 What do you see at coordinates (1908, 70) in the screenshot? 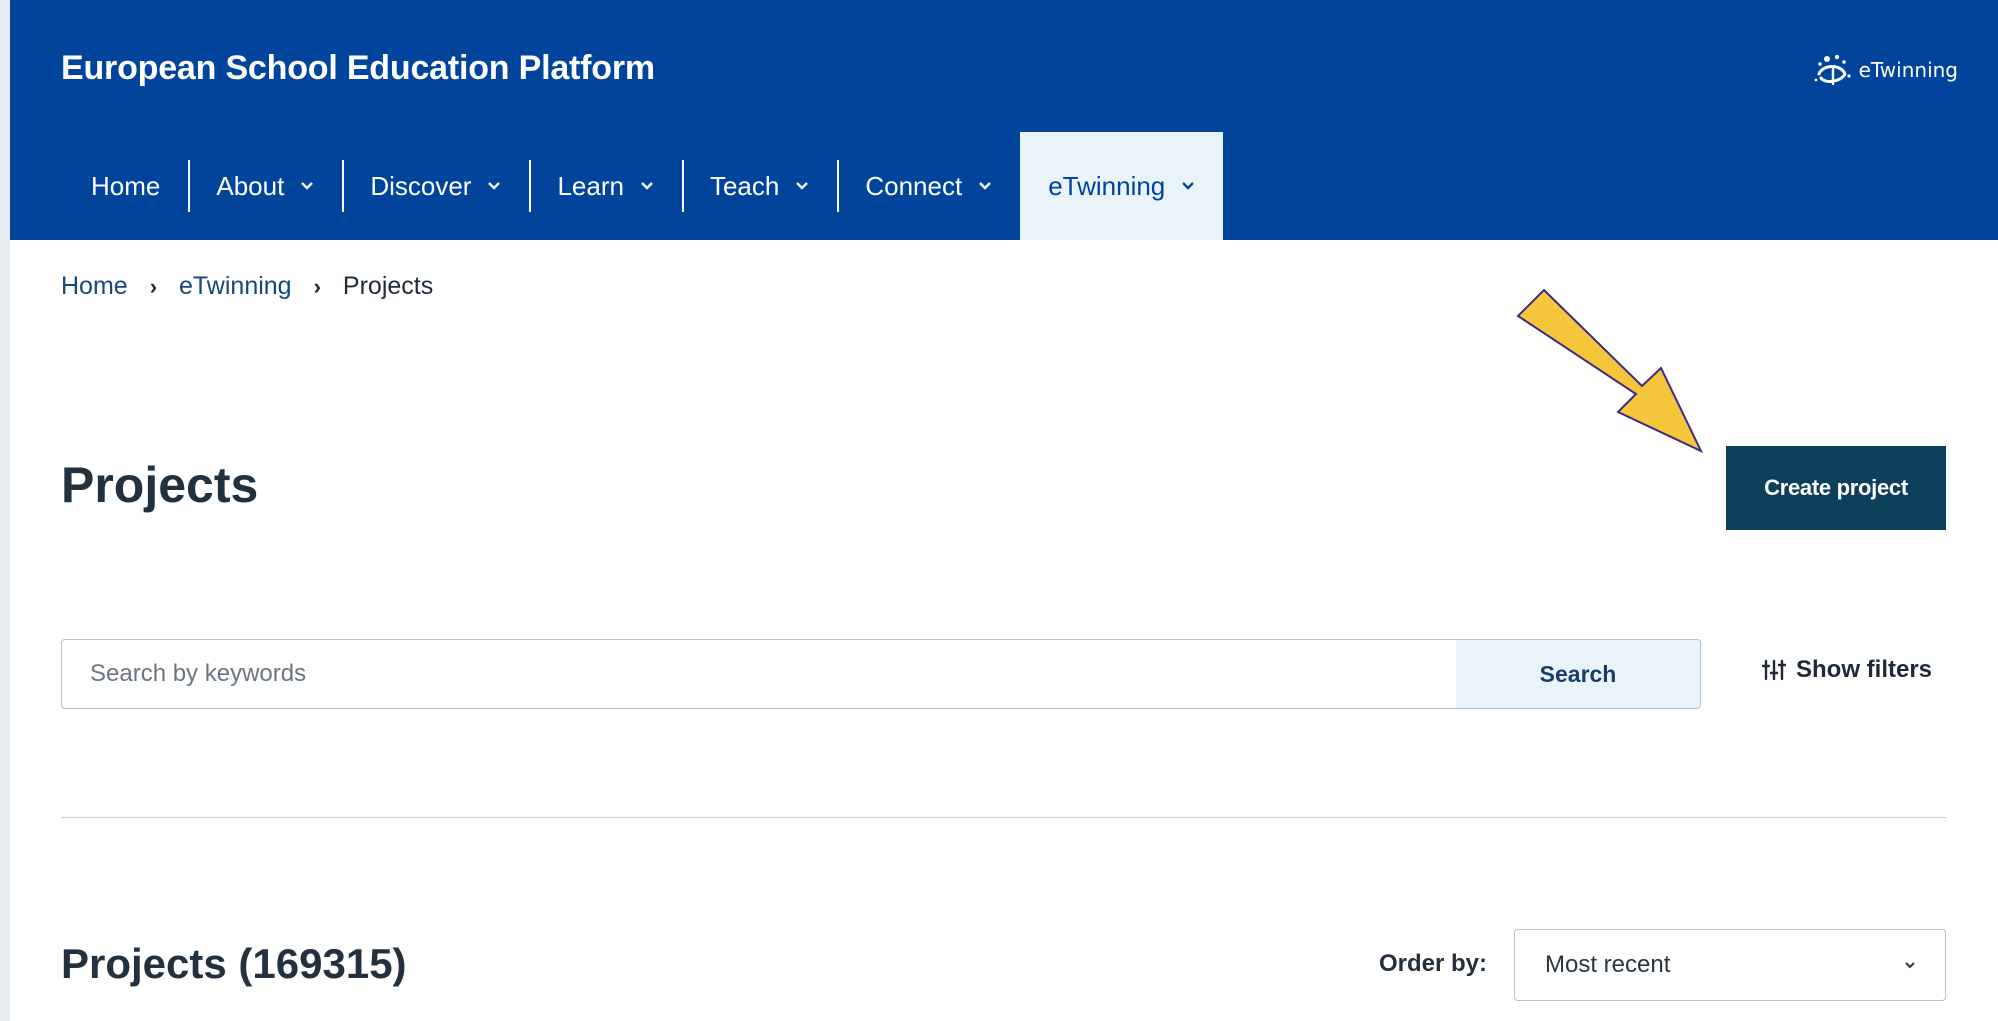
I see `logo-text: eTwinning` at bounding box center [1908, 70].